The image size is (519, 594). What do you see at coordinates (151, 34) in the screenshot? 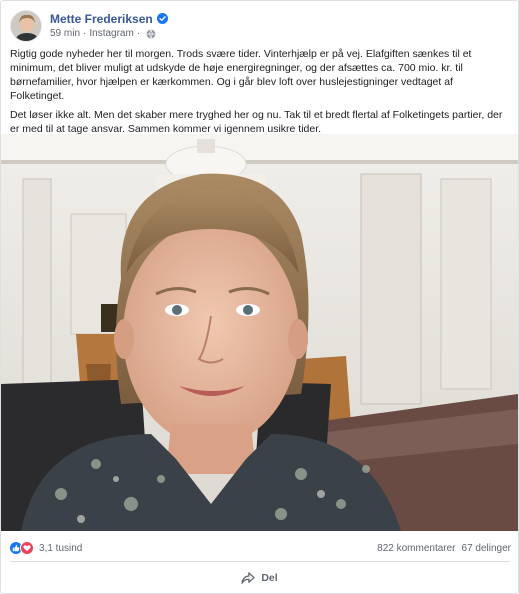
I see `globe-icon` at bounding box center [151, 34].